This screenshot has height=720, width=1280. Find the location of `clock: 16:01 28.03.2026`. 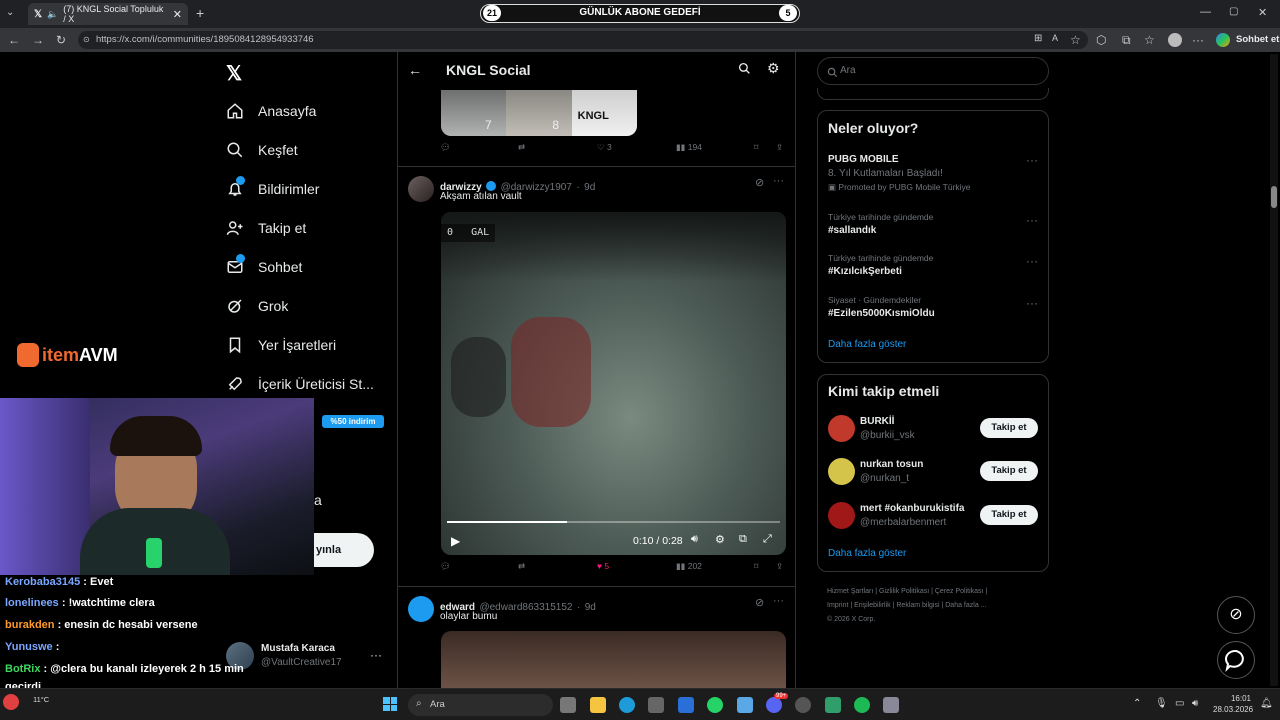

clock: 16:01 28.03.2026 is located at coordinates (1233, 704).